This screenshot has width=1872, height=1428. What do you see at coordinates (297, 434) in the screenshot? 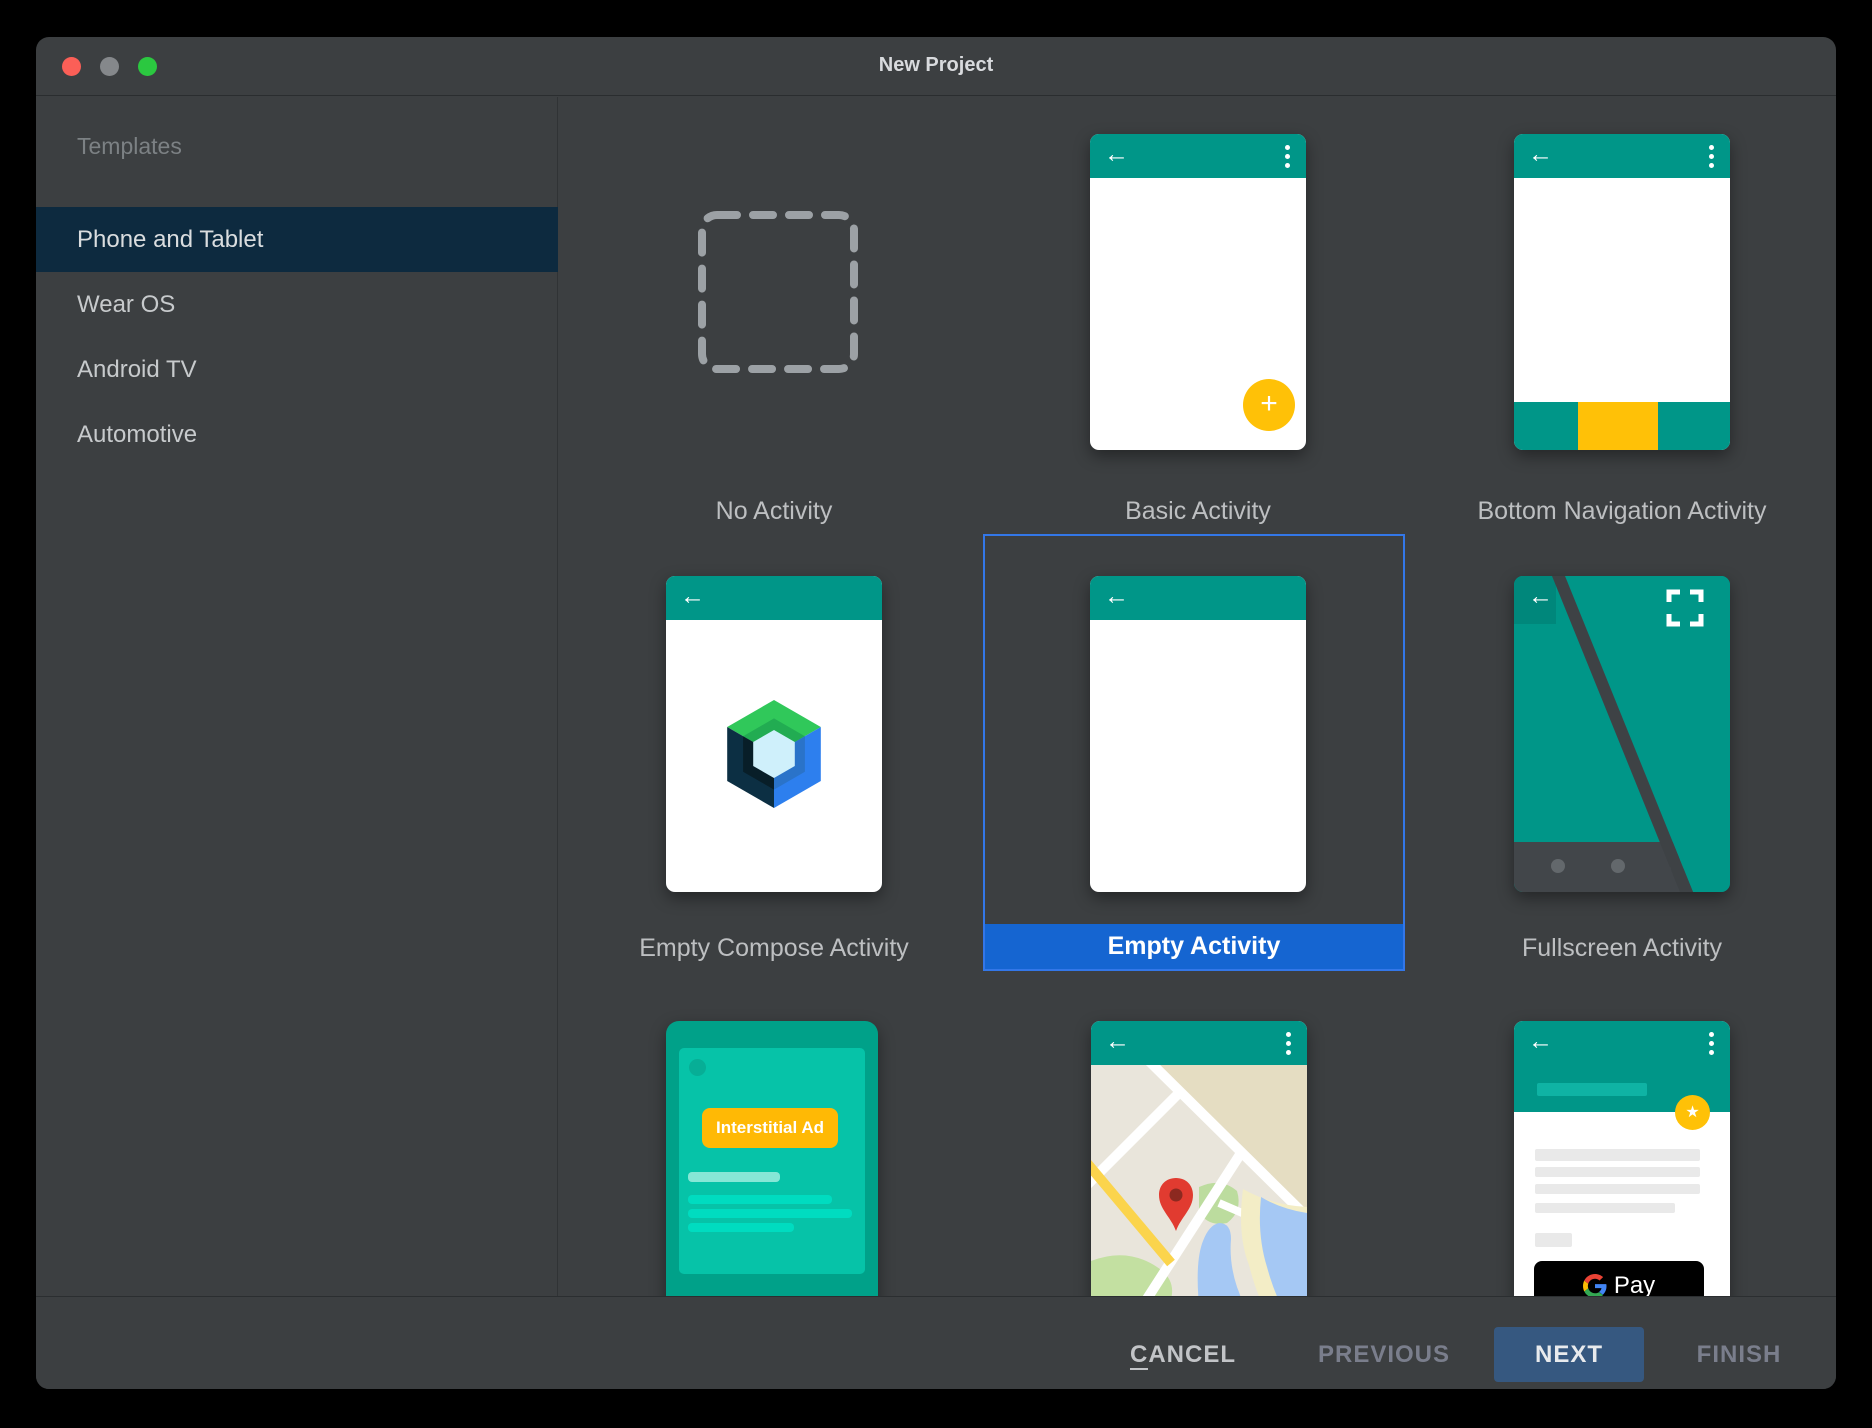
I see `sidebar-item-automotive: Automotive` at bounding box center [297, 434].